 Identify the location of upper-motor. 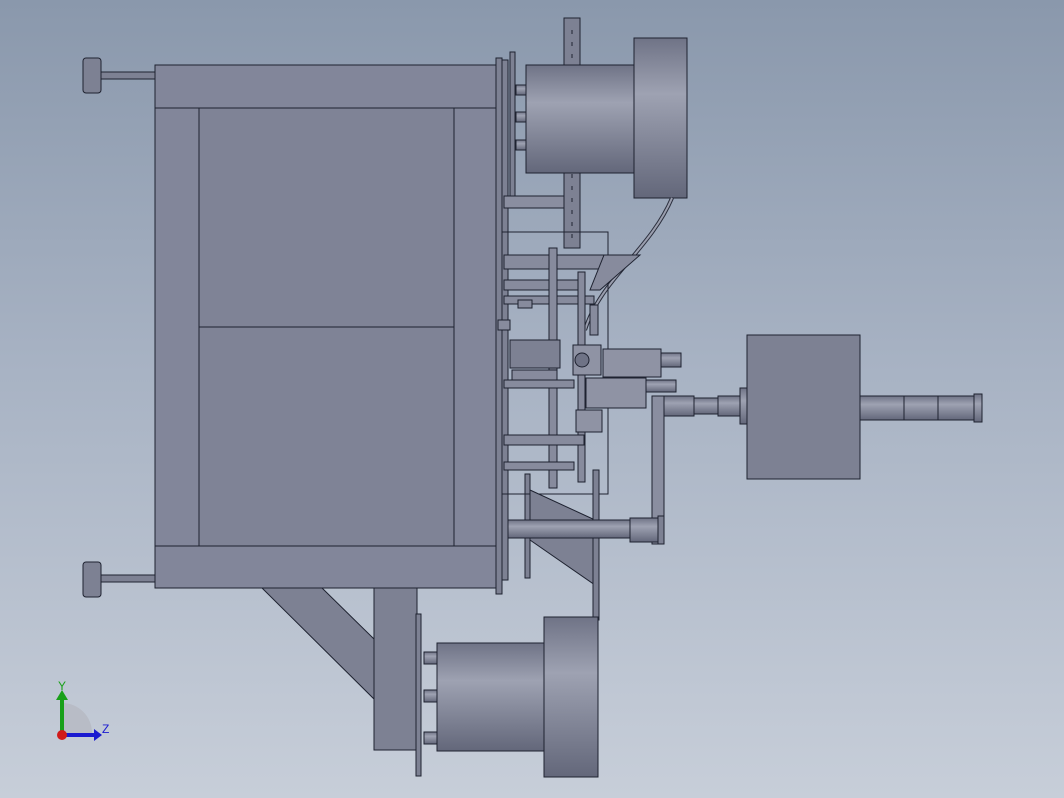
(601, 118).